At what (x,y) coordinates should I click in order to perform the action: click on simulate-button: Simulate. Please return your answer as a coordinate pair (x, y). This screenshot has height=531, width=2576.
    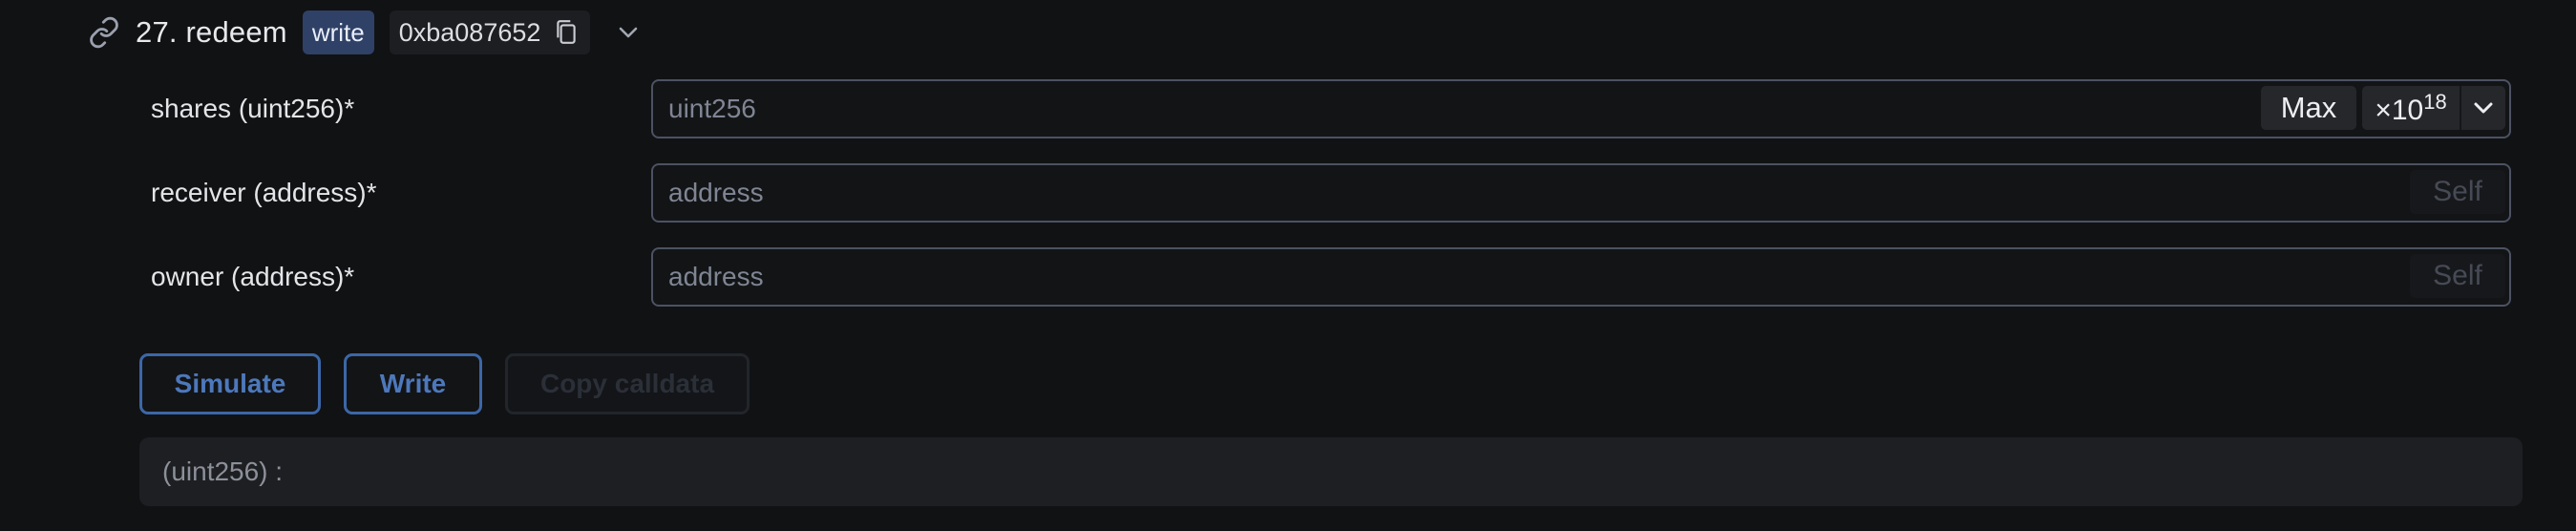
    Looking at the image, I should click on (230, 383).